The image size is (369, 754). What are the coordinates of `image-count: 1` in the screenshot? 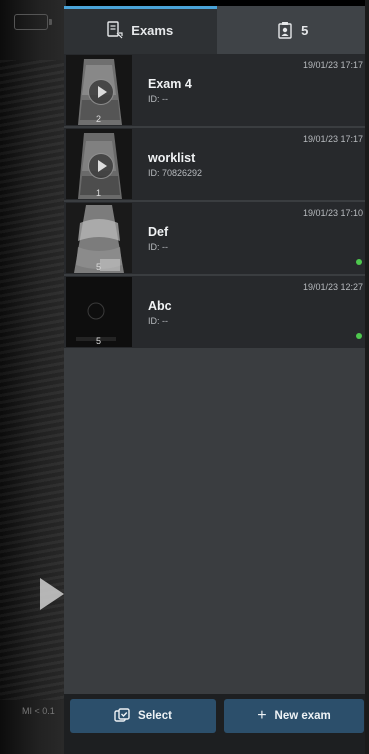 It's located at (99, 193).